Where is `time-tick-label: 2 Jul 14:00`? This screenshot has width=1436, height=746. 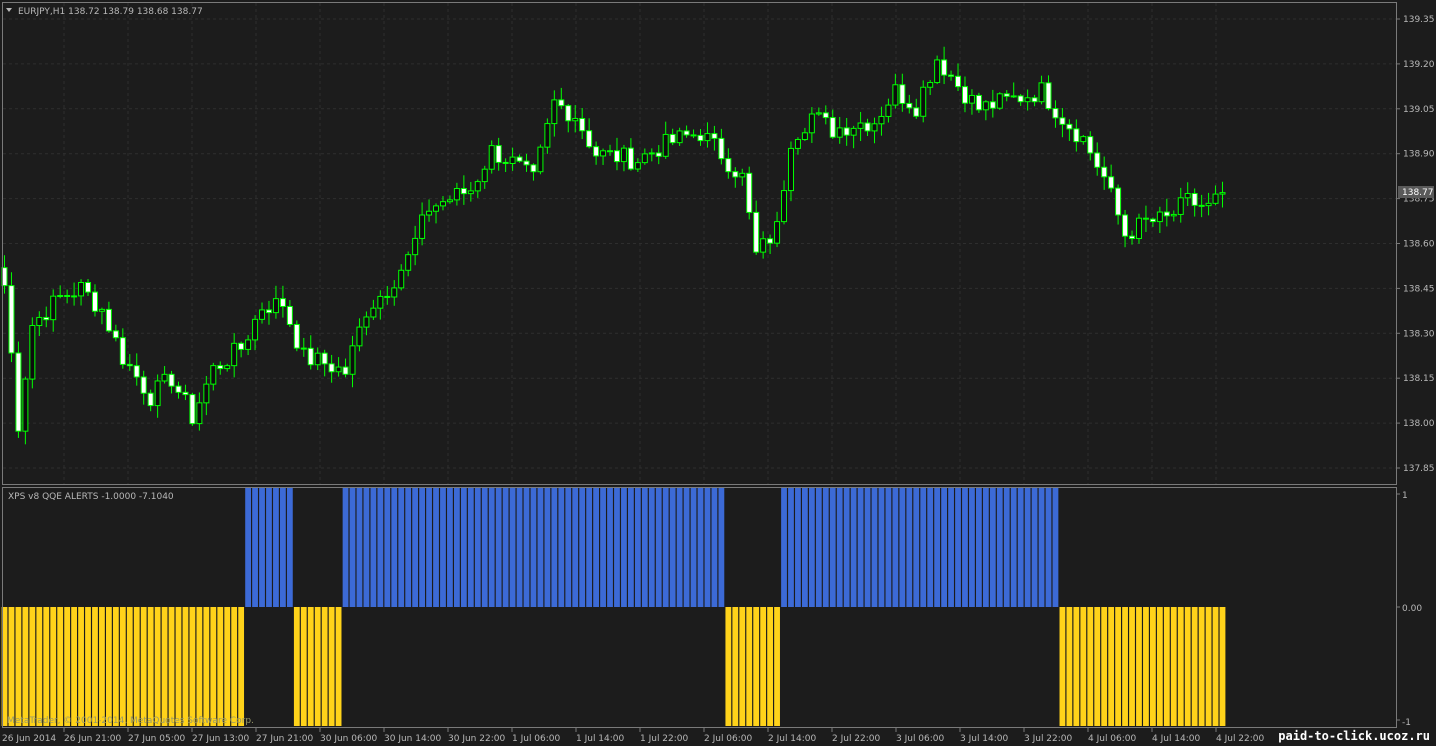 time-tick-label: 2 Jul 14:00 is located at coordinates (792, 739).